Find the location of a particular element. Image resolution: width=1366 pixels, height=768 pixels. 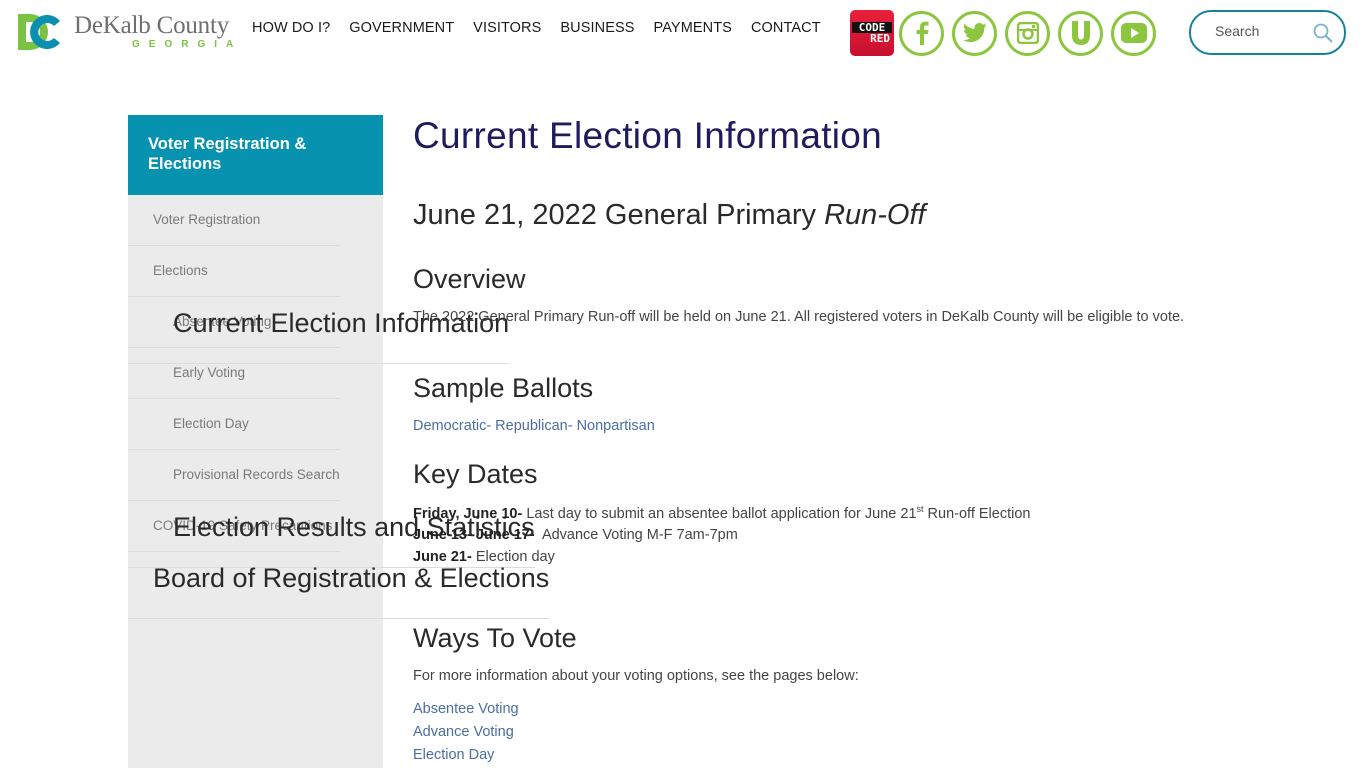

key-dates-heading: Key Dates is located at coordinates (475, 474).